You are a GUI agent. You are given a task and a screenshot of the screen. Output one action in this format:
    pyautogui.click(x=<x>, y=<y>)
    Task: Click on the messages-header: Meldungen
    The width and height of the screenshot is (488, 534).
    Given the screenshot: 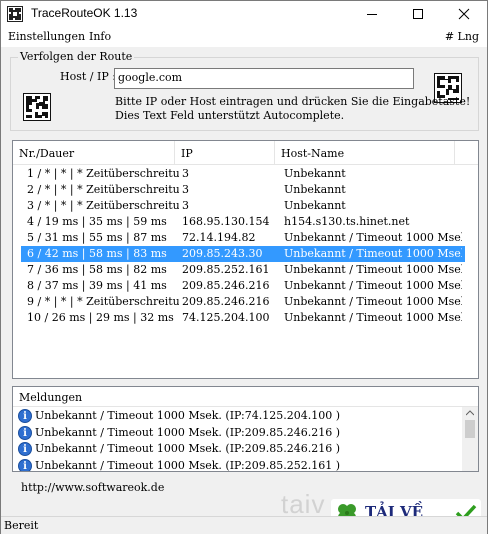 What is the action you would take?
    pyautogui.click(x=245, y=397)
    